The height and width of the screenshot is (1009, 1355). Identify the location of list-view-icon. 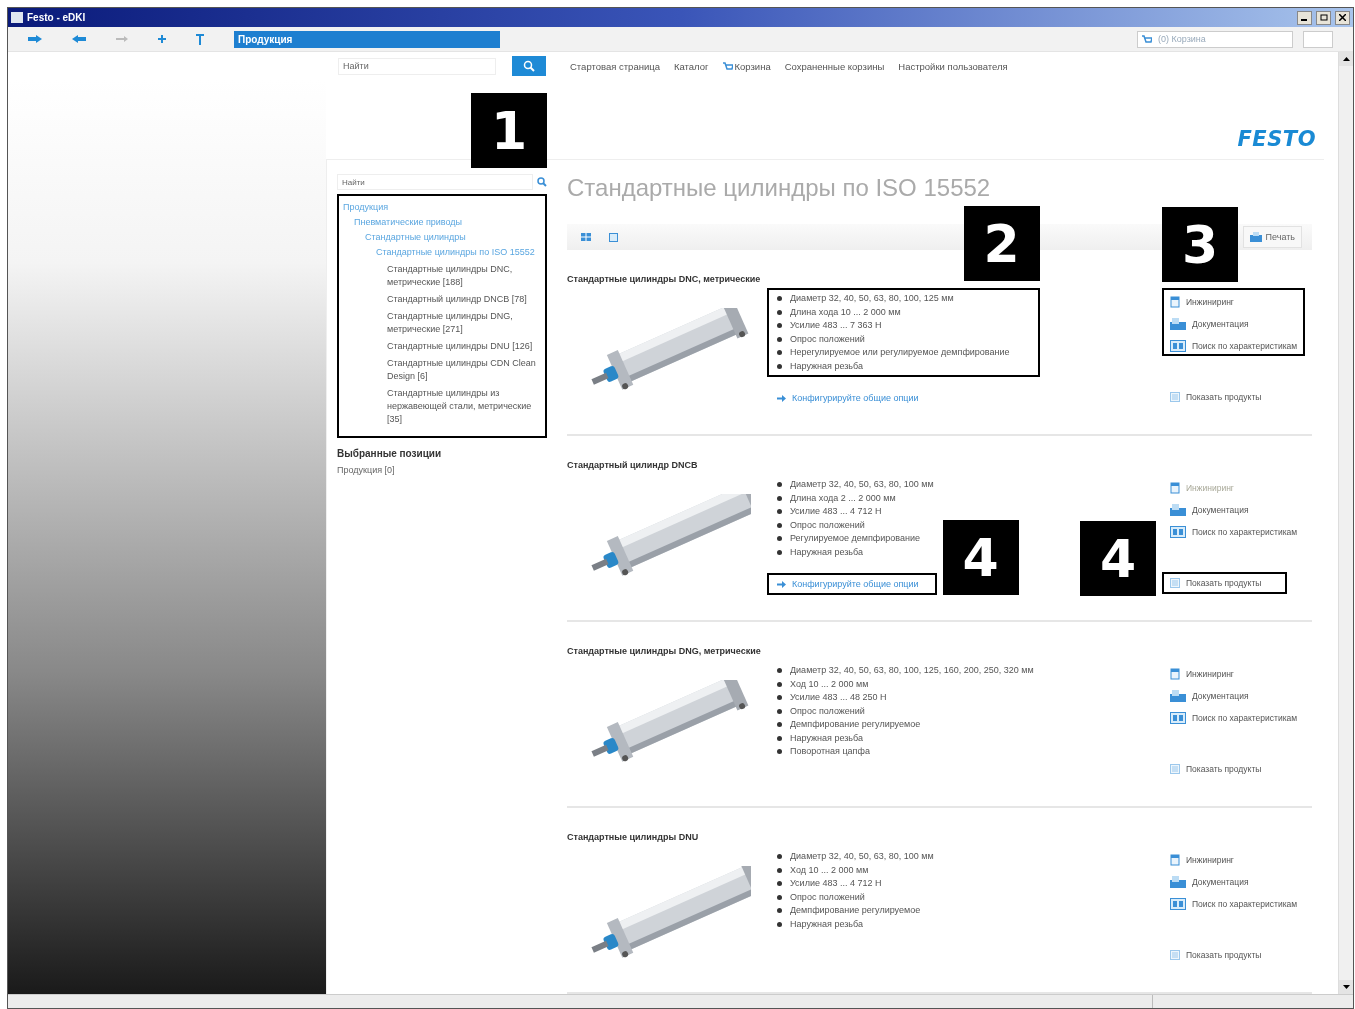
(613, 237).